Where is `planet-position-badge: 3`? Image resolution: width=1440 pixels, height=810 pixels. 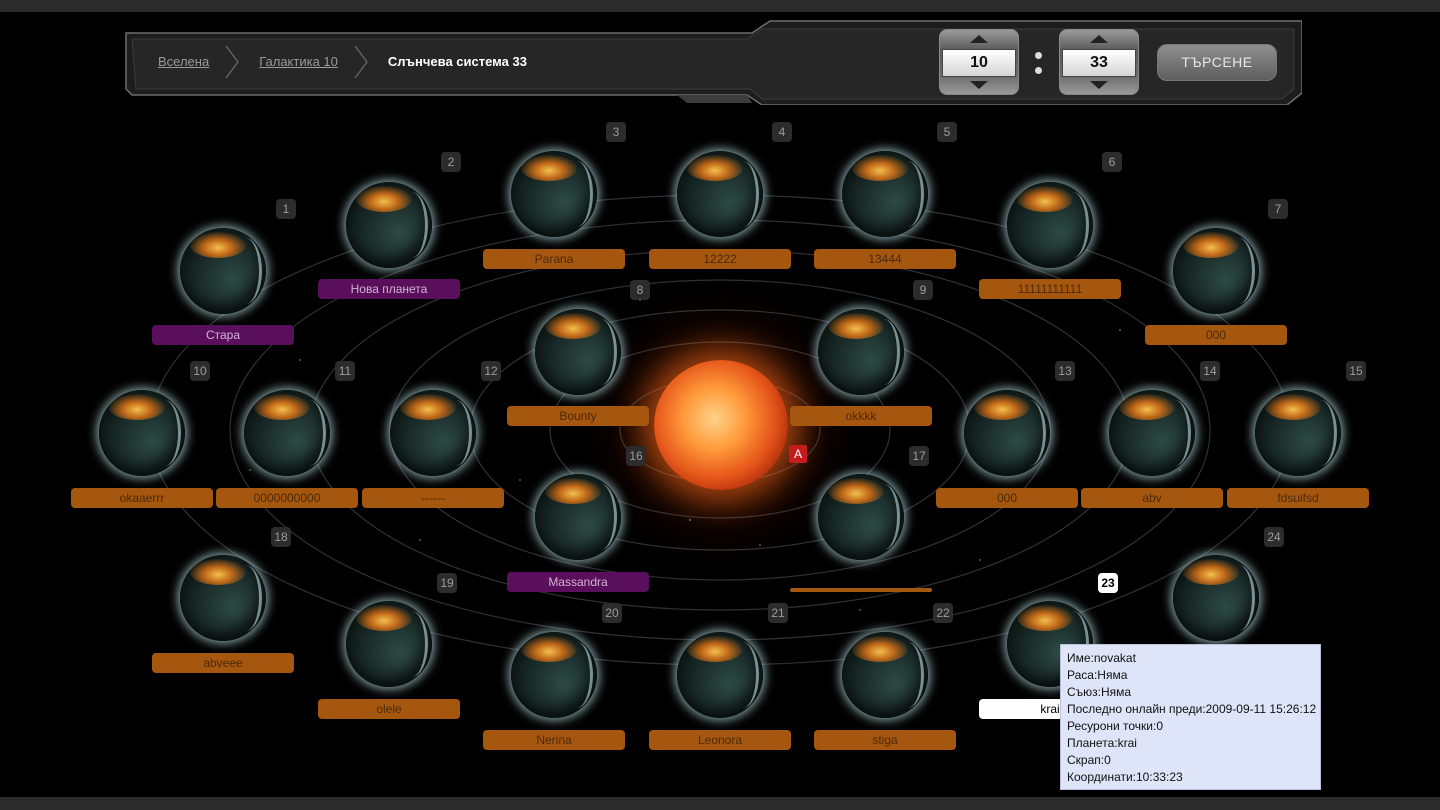 planet-position-badge: 3 is located at coordinates (616, 132).